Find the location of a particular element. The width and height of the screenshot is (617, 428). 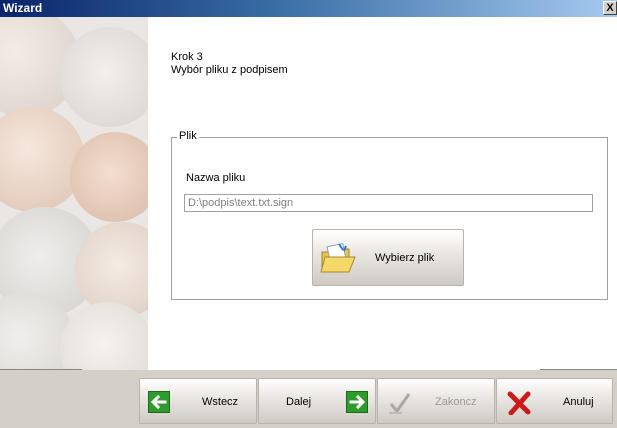

step-title: Wybór pliku z podpisem is located at coordinates (229, 70).